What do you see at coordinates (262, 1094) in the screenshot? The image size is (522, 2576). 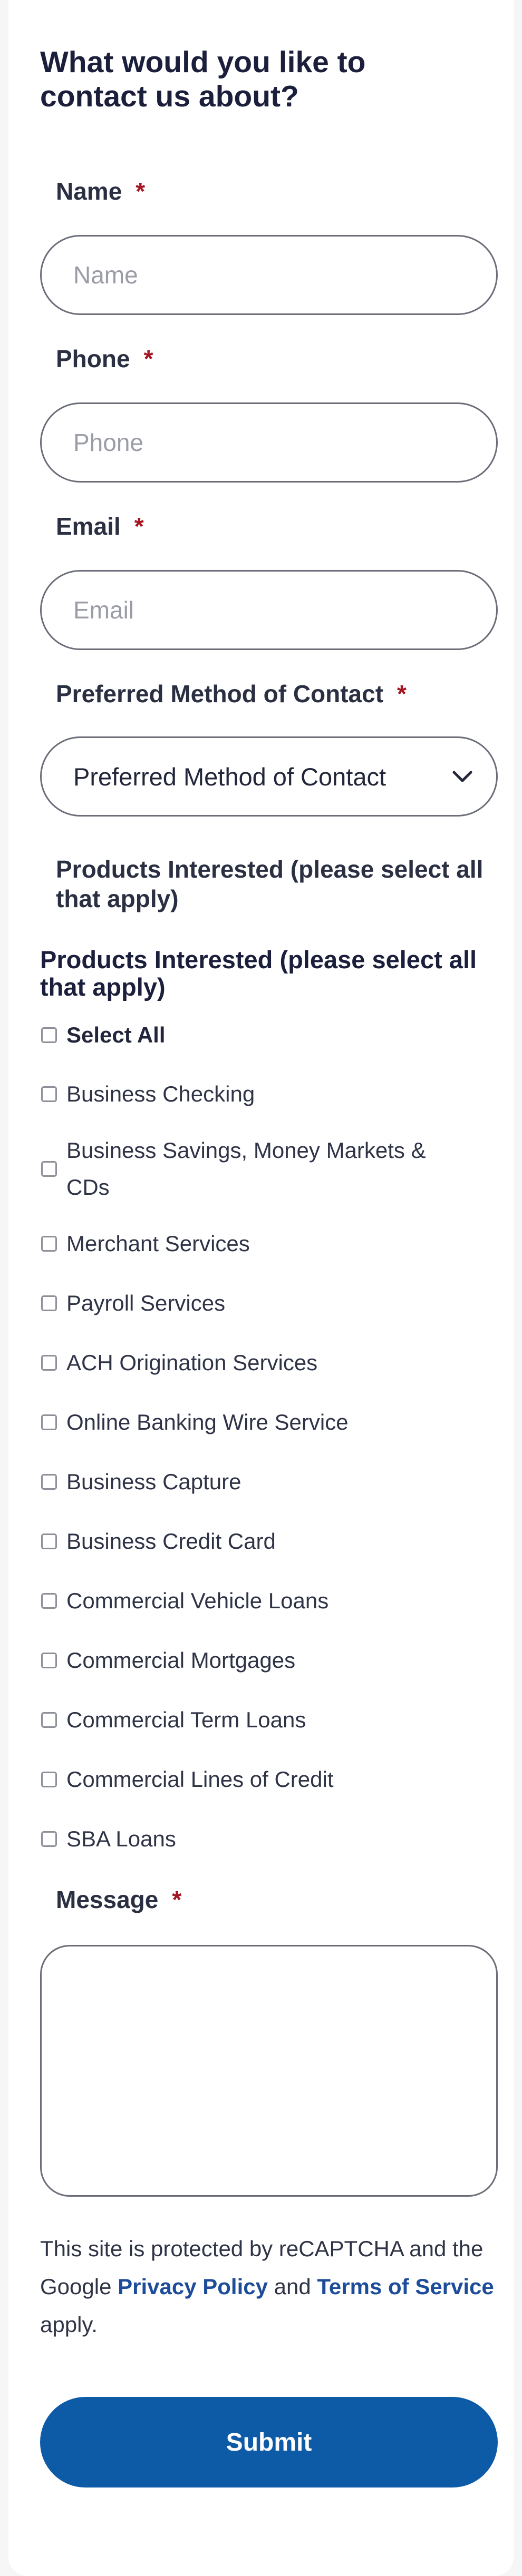 I see `product-option: Business Checking` at bounding box center [262, 1094].